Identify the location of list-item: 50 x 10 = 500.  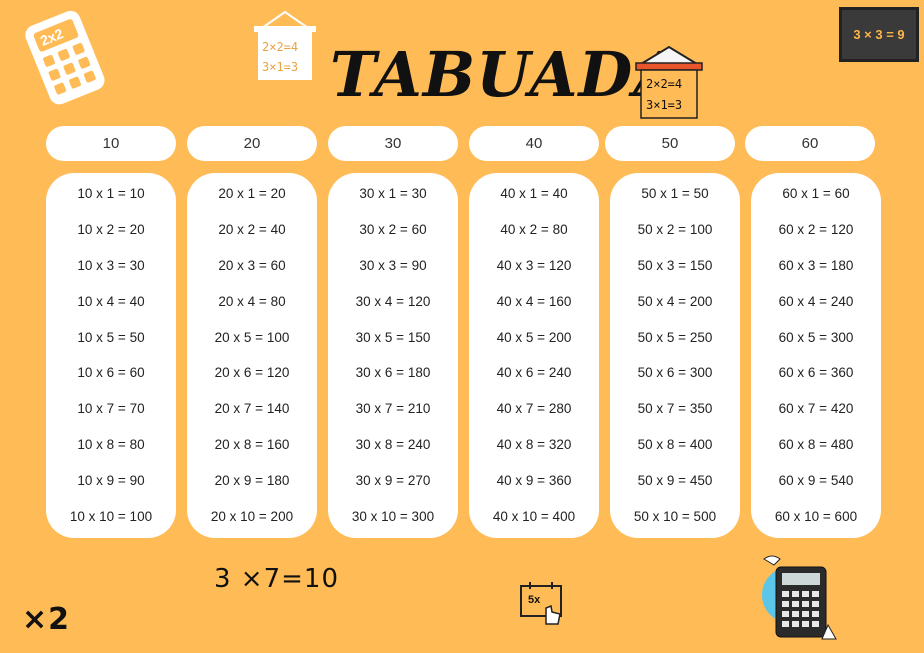
(675, 516).